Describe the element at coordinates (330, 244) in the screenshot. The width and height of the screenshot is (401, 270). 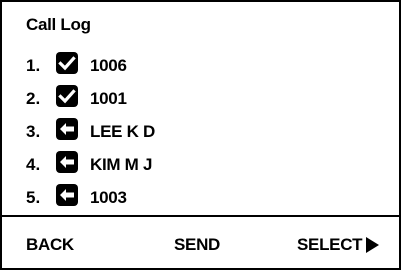
I see `select-softkey-label: SELECT` at that location.